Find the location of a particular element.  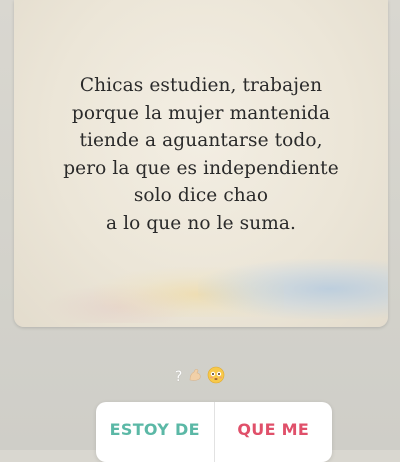

quote-line: porque la mujer mantenida is located at coordinates (201, 113).